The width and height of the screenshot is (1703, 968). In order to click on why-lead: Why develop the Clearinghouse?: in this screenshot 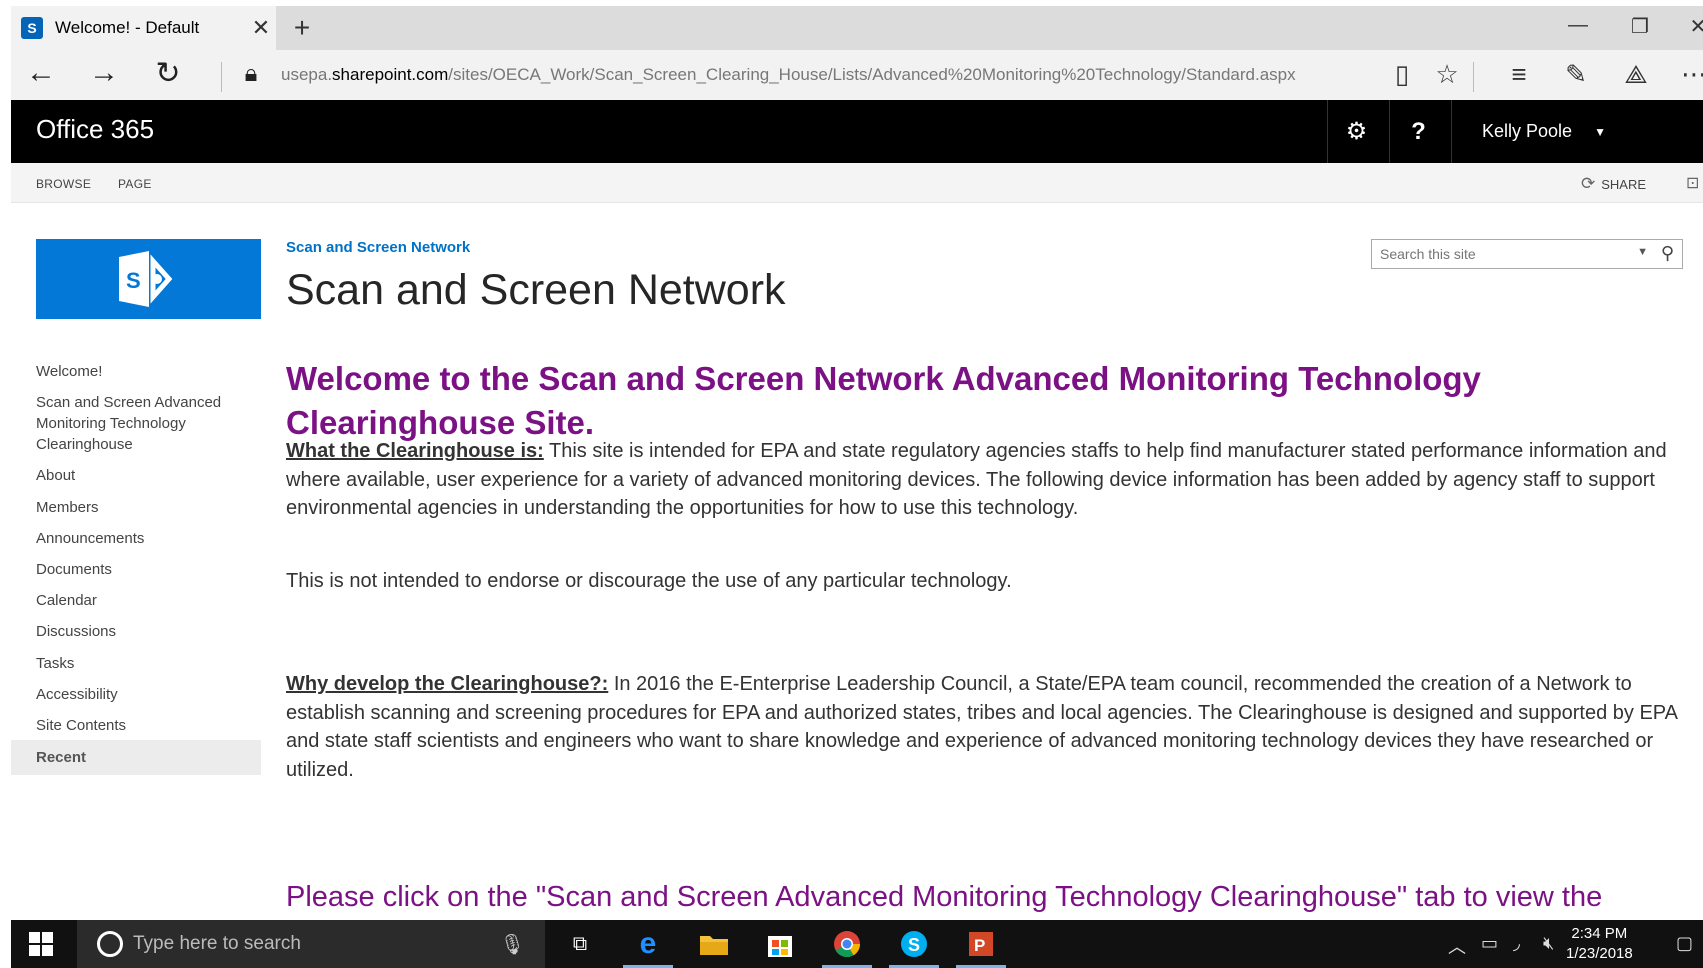, I will do `click(447, 684)`.